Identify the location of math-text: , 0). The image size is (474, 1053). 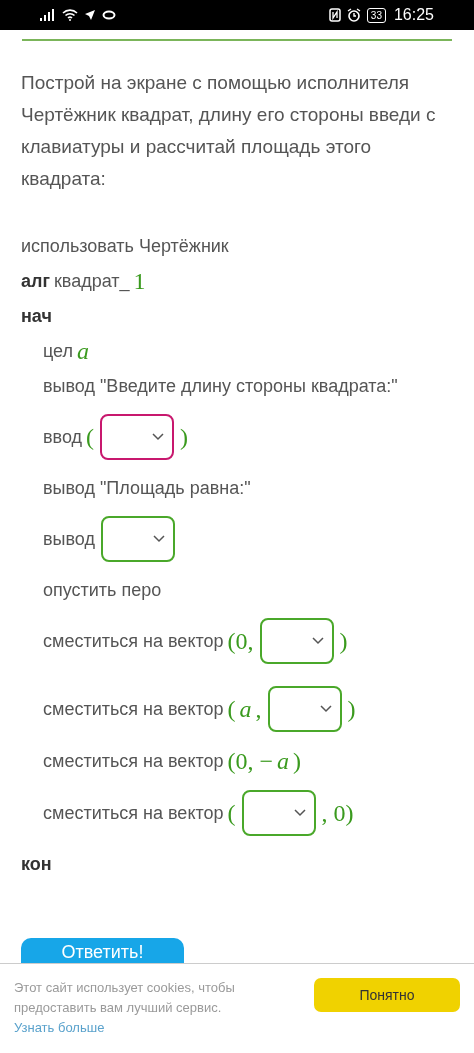
(337, 813).